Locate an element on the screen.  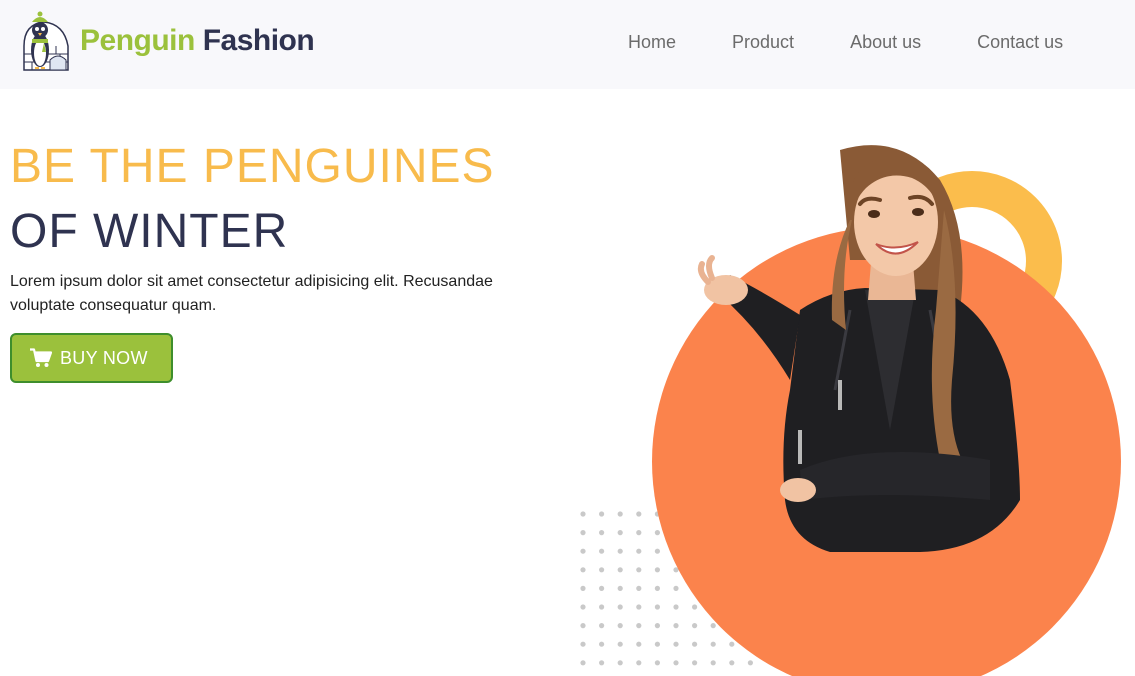
brand-logo: Penguin Fashion is located at coordinates (168, 41).